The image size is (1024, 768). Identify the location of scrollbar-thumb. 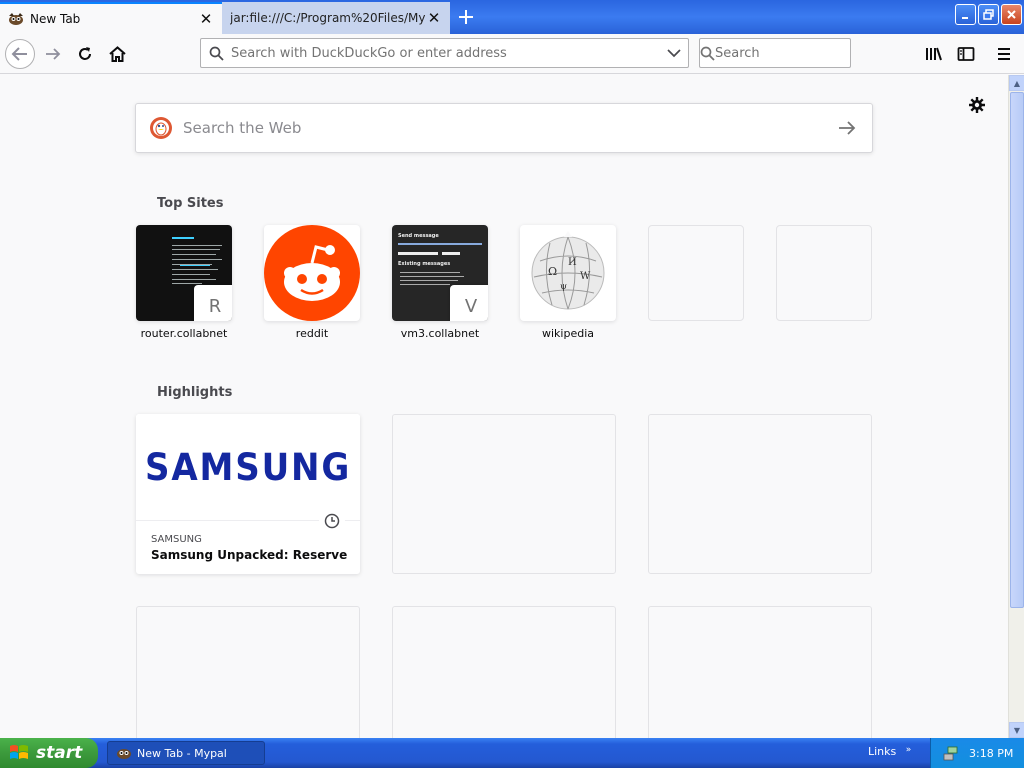
(1017, 350).